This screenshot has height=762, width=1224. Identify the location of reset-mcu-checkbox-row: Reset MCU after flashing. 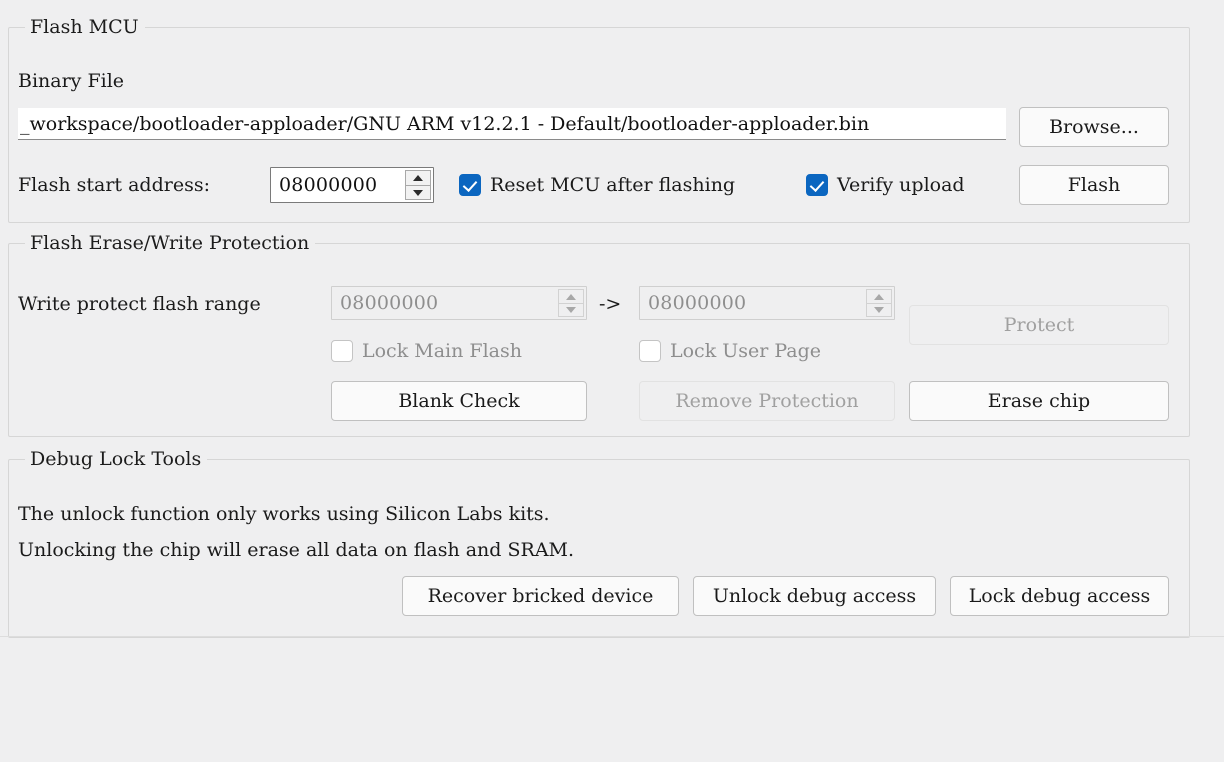
(597, 185).